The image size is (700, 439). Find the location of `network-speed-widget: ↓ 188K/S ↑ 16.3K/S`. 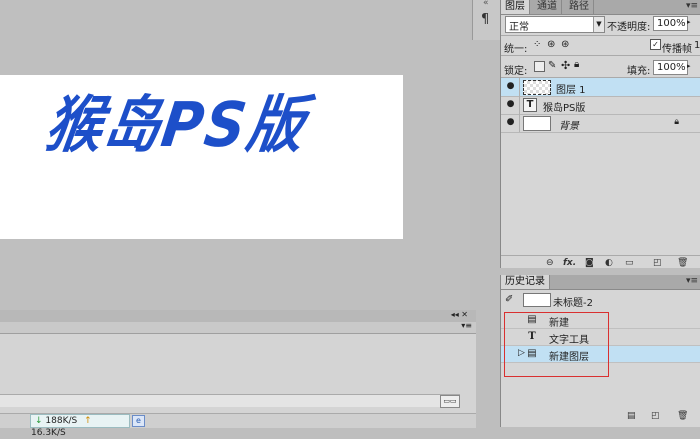

network-speed-widget: ↓ 188K/S ↑ 16.3K/S is located at coordinates (80, 426).